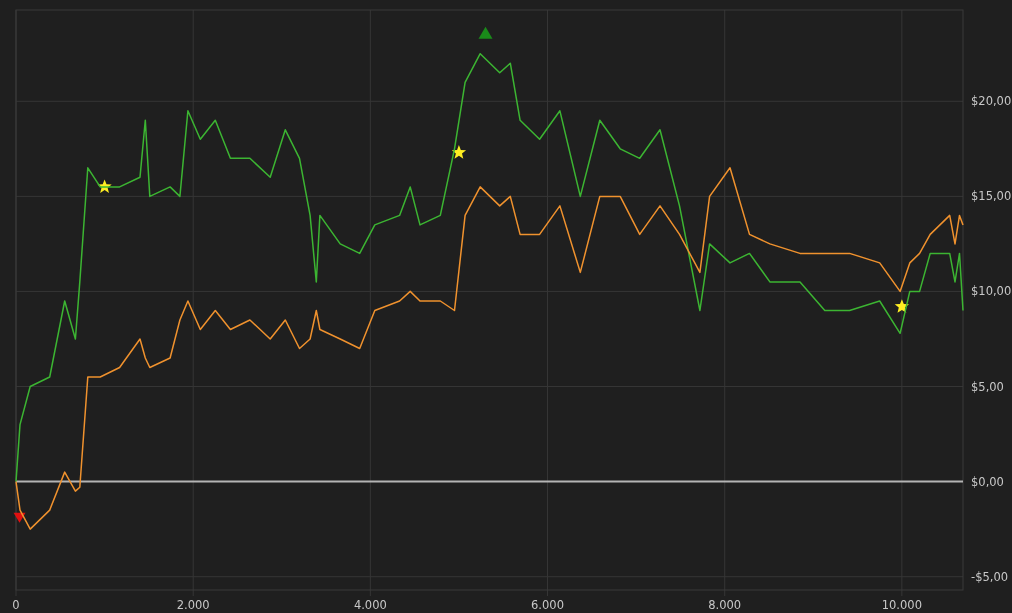  What do you see at coordinates (547, 605) in the screenshot?
I see `x-axis-label: 6.000` at bounding box center [547, 605].